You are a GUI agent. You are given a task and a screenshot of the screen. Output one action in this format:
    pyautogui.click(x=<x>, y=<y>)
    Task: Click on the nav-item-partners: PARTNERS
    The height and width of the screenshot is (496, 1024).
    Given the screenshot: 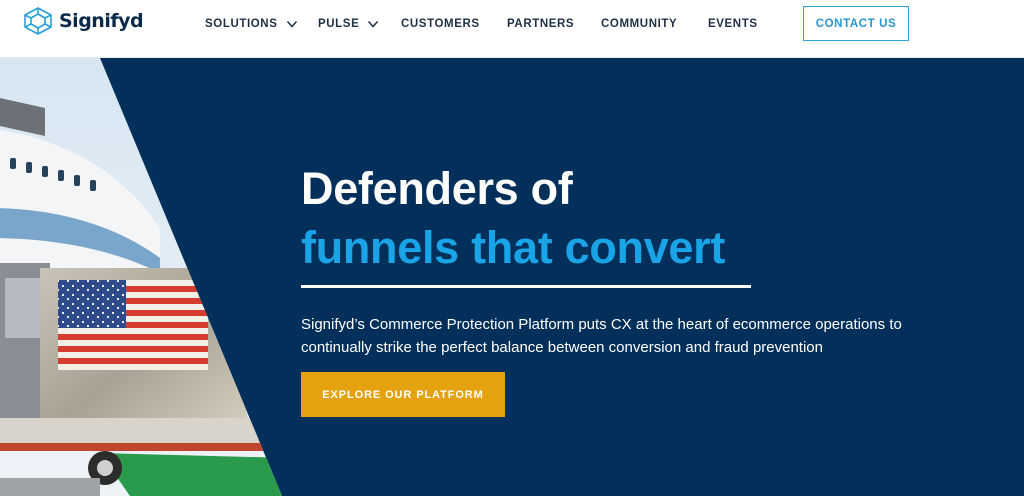 What is the action you would take?
    pyautogui.click(x=540, y=24)
    